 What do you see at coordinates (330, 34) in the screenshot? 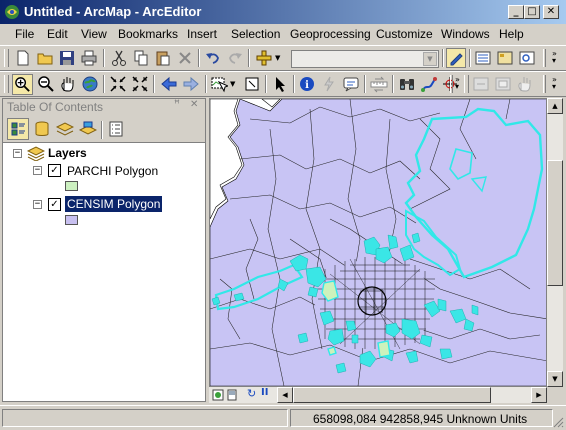
I see `menu-geoprocessing: Geoprocessing` at bounding box center [330, 34].